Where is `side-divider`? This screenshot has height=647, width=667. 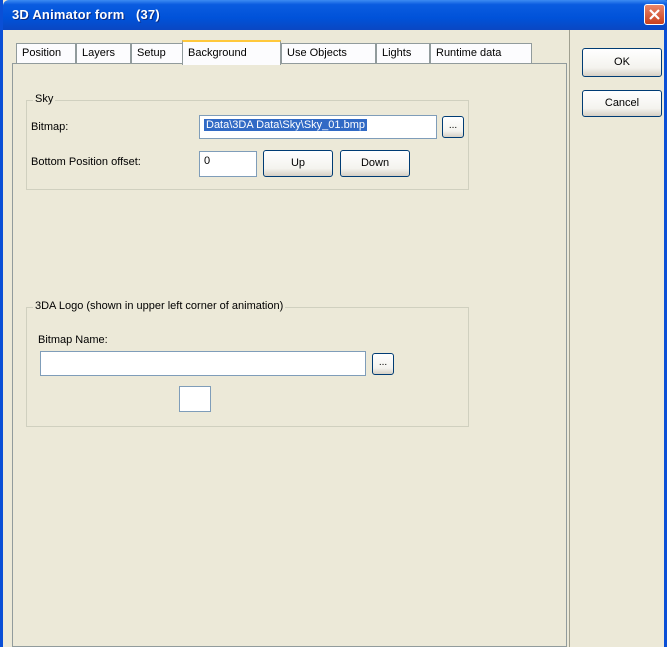 side-divider is located at coordinates (569, 338).